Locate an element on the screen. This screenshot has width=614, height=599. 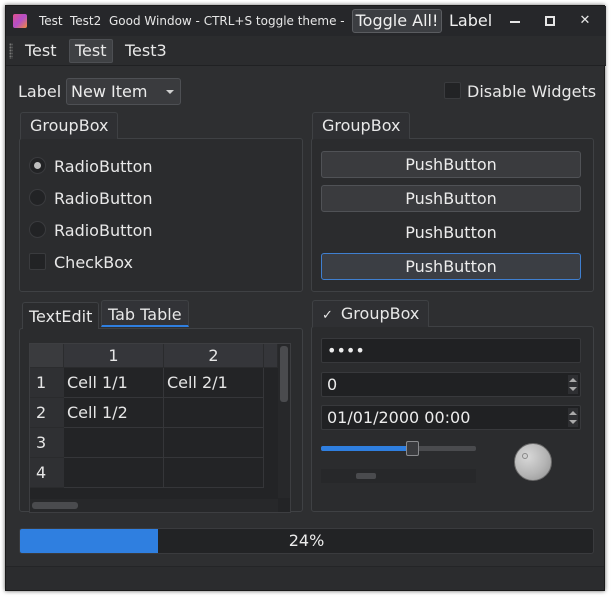
close-icon: ✕ is located at coordinates (585, 20).